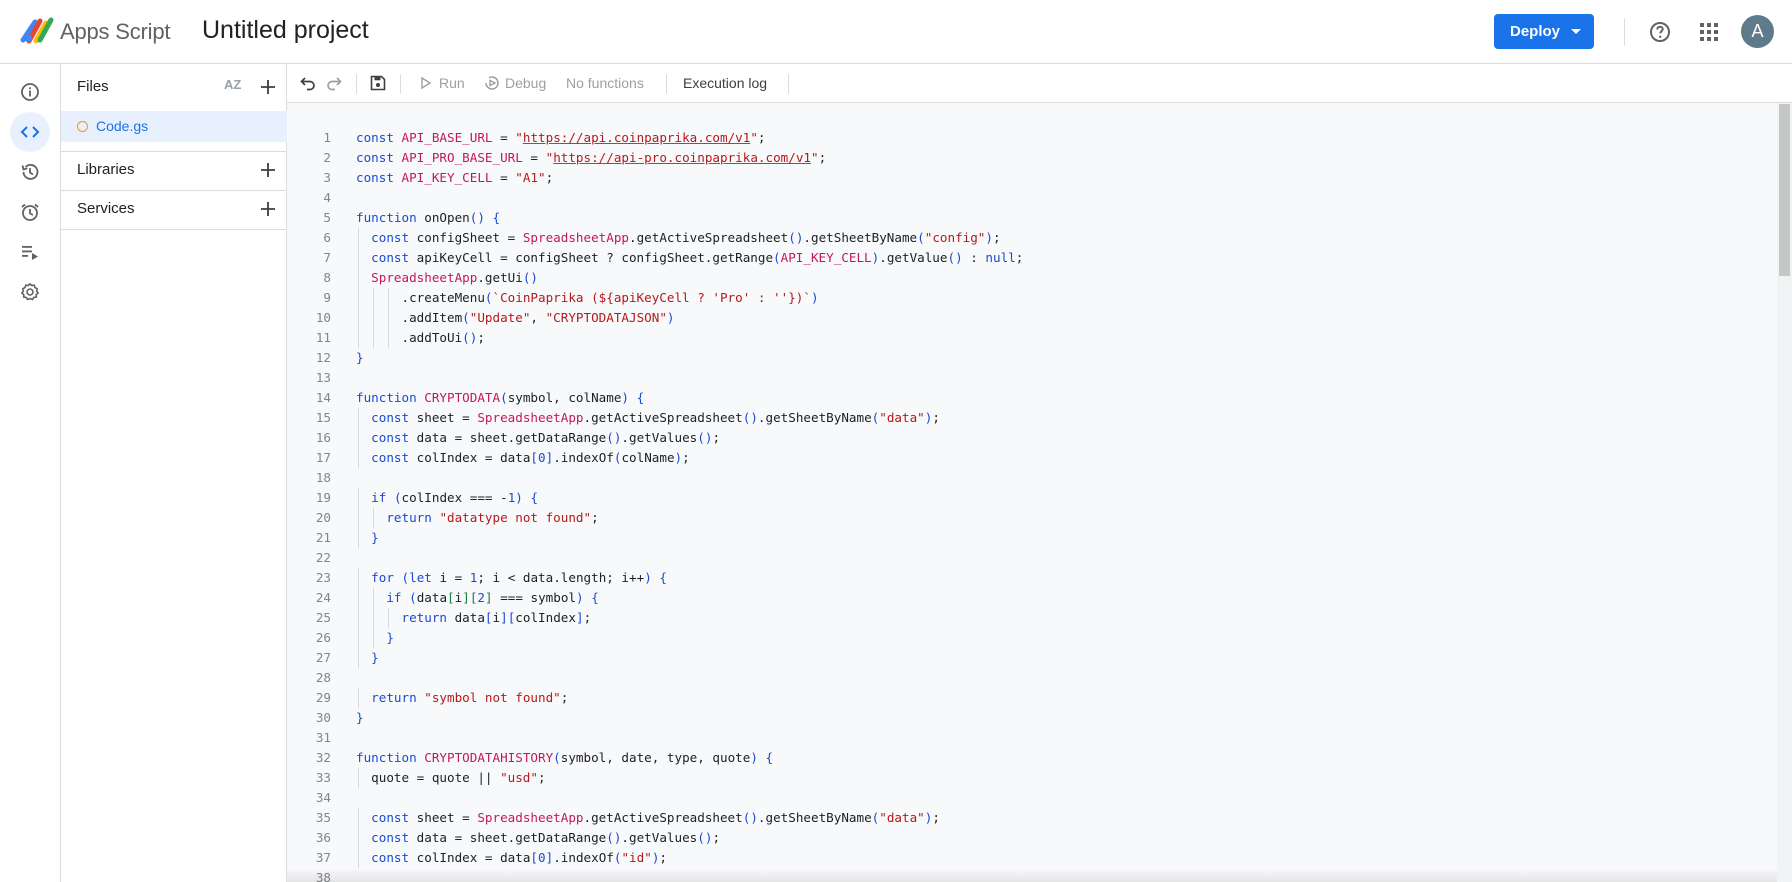 The image size is (1792, 882). What do you see at coordinates (1032, 498) in the screenshot?
I see `code-line: 19 if (colIndex === -1) {` at bounding box center [1032, 498].